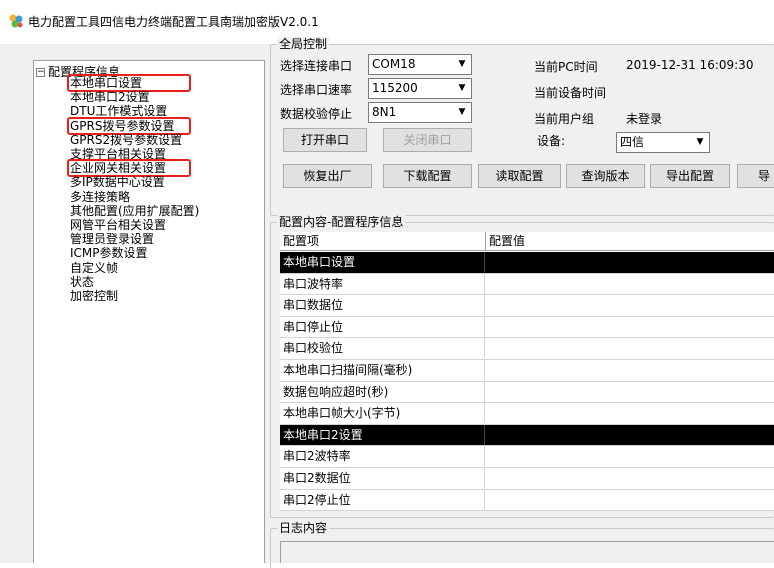  What do you see at coordinates (690, 176) in the screenshot?
I see `export-config-button: 导出配置` at bounding box center [690, 176].